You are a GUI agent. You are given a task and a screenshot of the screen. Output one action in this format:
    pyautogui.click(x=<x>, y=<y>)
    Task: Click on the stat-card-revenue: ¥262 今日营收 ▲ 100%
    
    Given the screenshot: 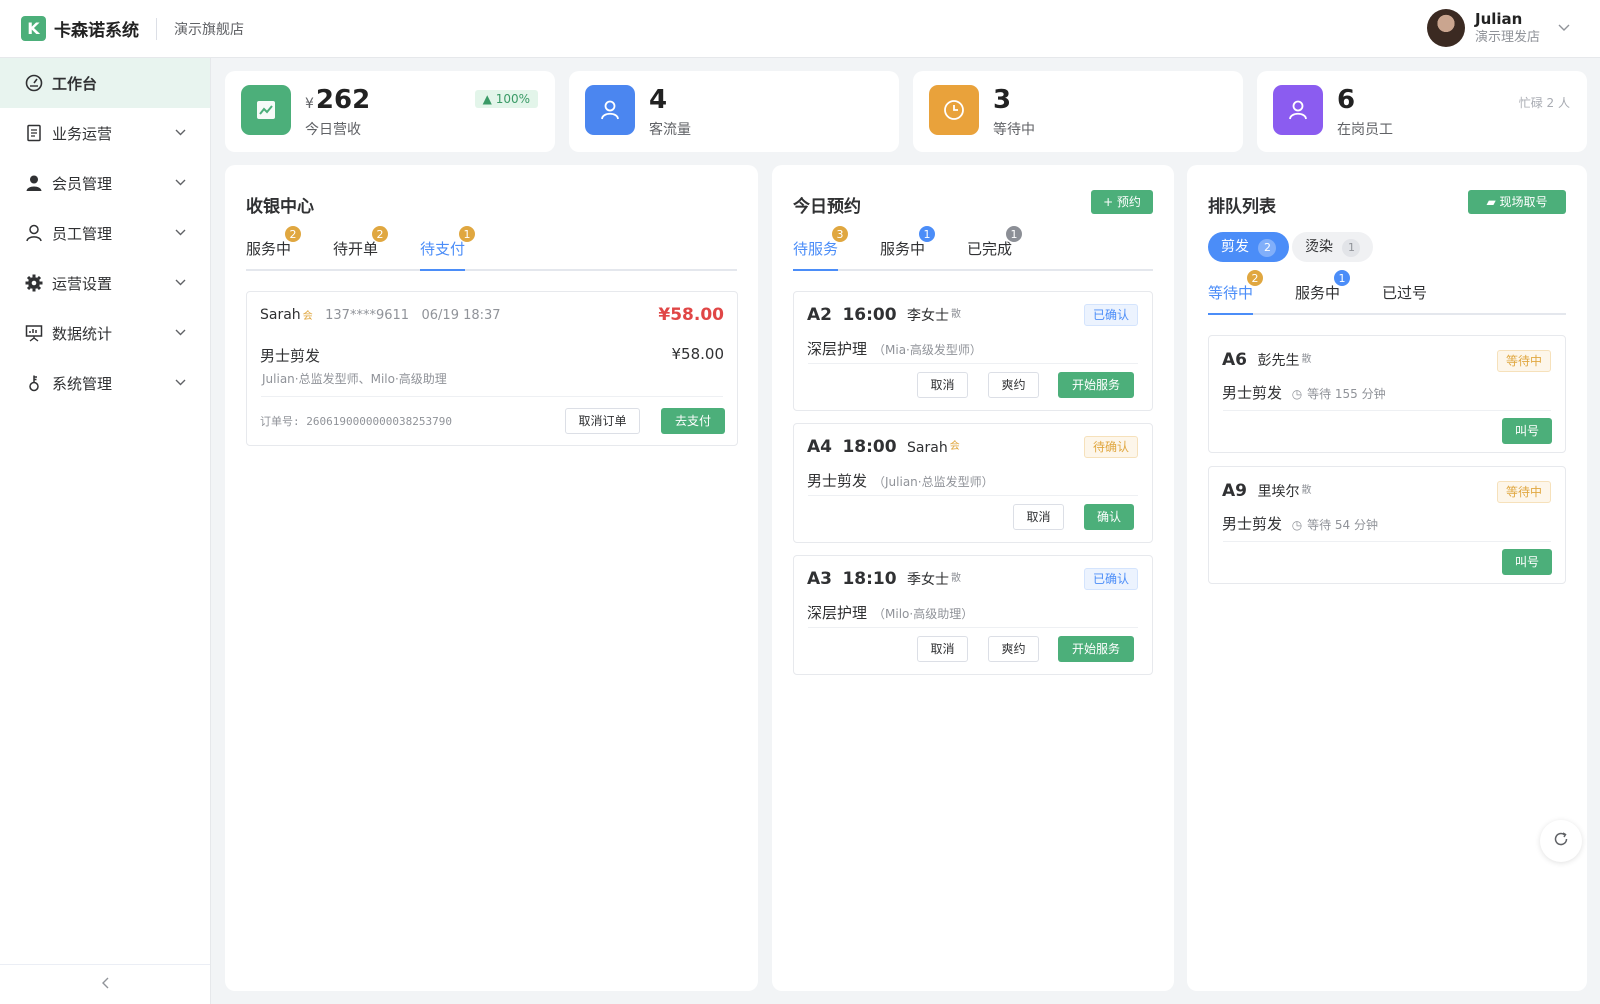 What is the action you would take?
    pyautogui.click(x=390, y=111)
    